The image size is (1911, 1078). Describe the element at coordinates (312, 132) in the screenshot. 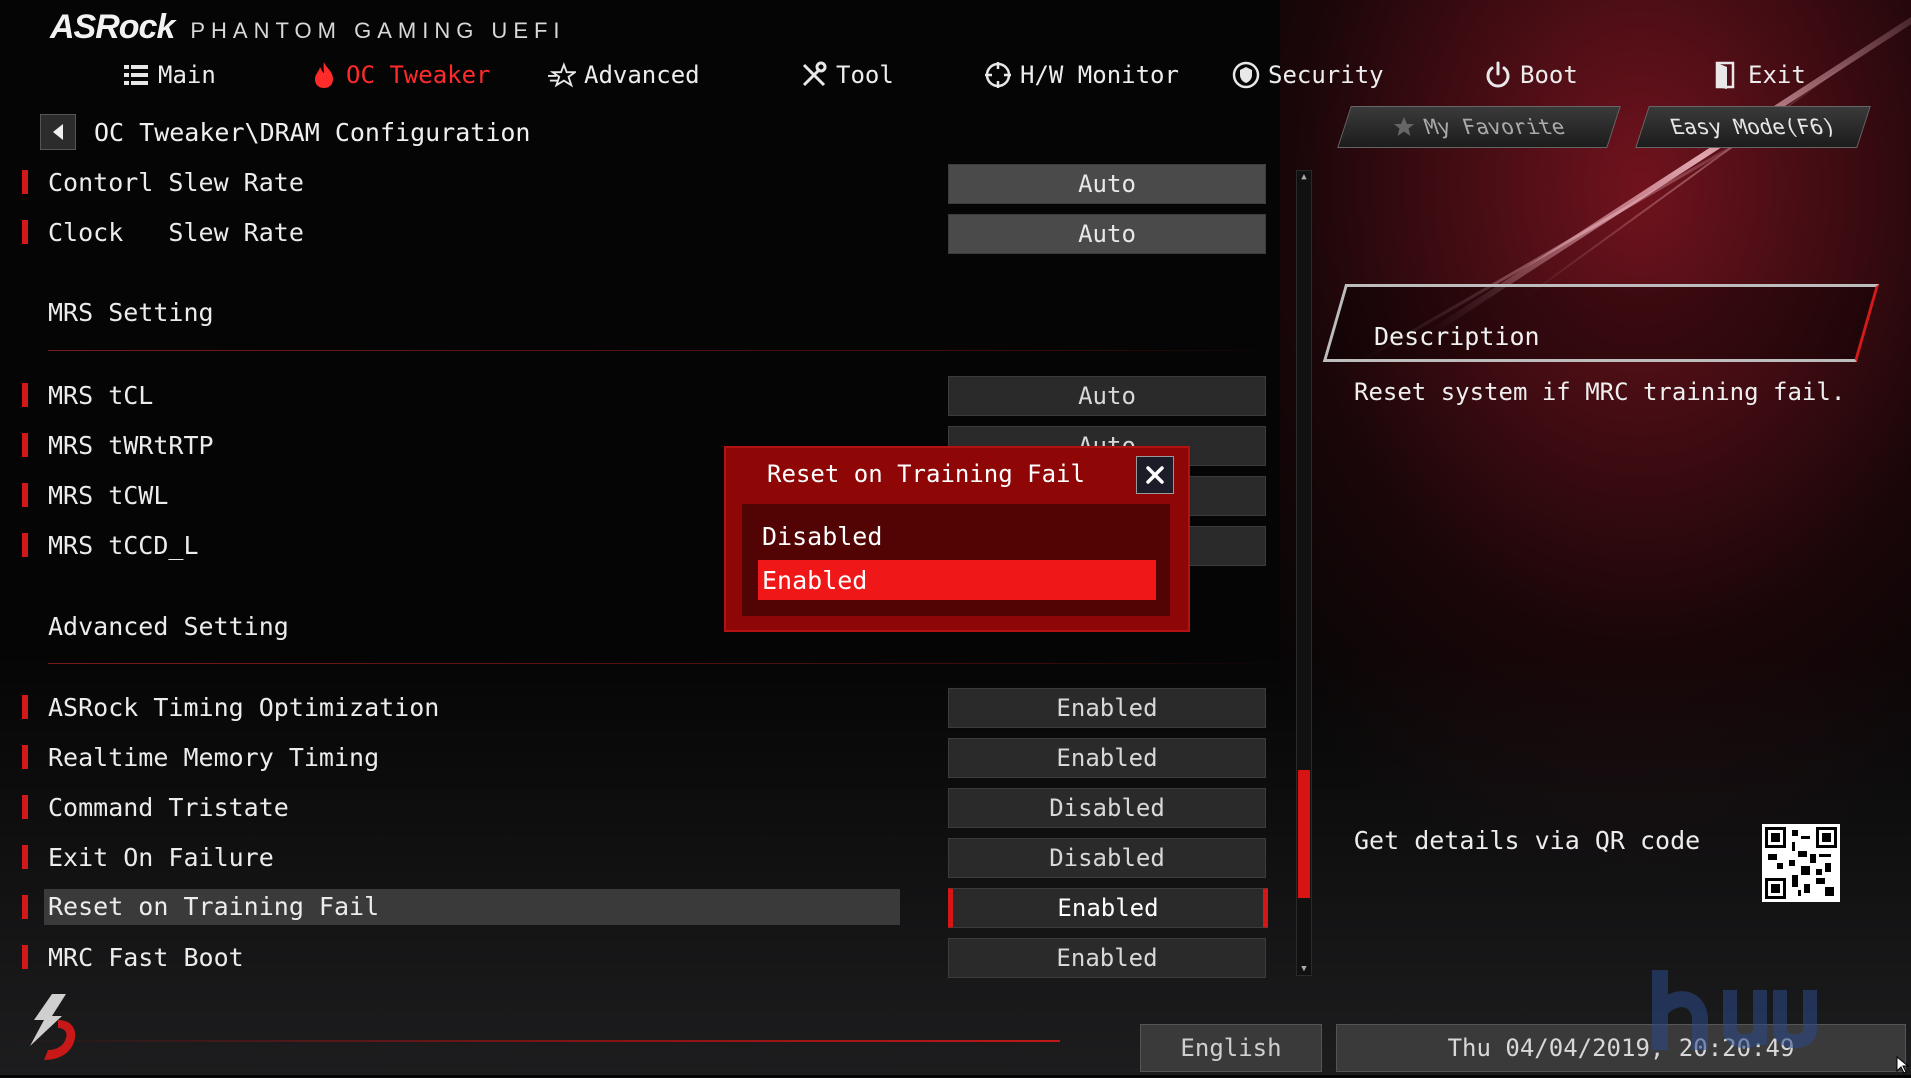

I see `breadcrumb-path: OC Tweaker\DRAM Configuration` at that location.